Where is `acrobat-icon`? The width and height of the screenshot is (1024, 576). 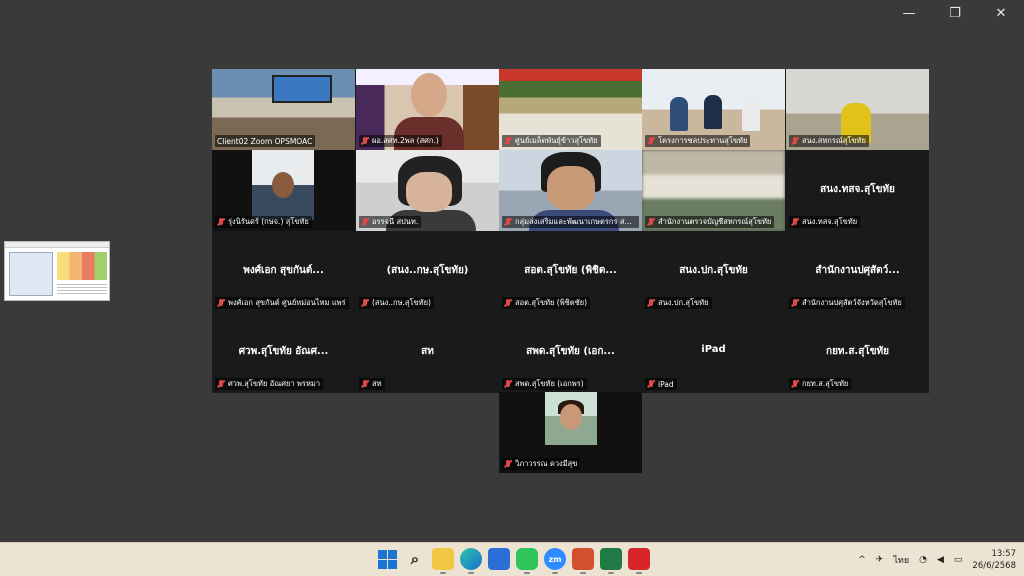 acrobat-icon is located at coordinates (639, 561).